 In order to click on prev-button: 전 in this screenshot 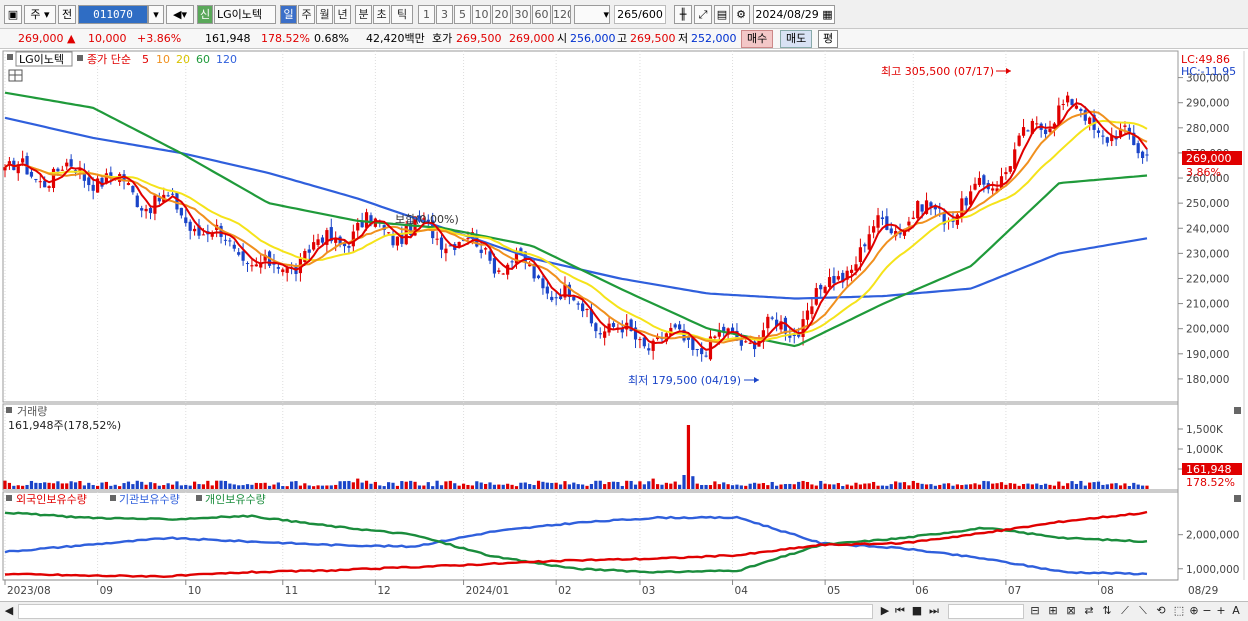, I will do `click(67, 14)`.